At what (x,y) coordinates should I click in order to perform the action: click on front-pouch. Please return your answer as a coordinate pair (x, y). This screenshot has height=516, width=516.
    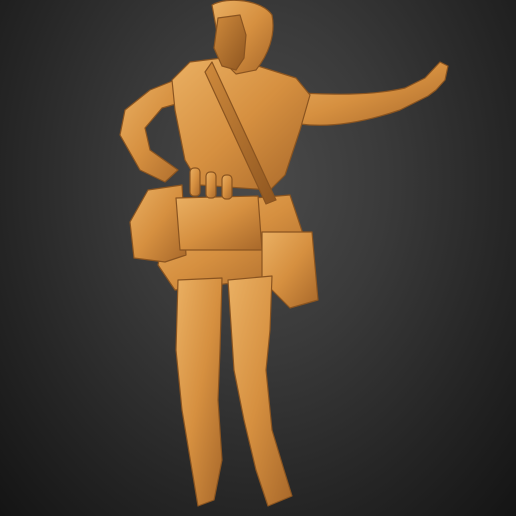
    Looking at the image, I should click on (219, 223).